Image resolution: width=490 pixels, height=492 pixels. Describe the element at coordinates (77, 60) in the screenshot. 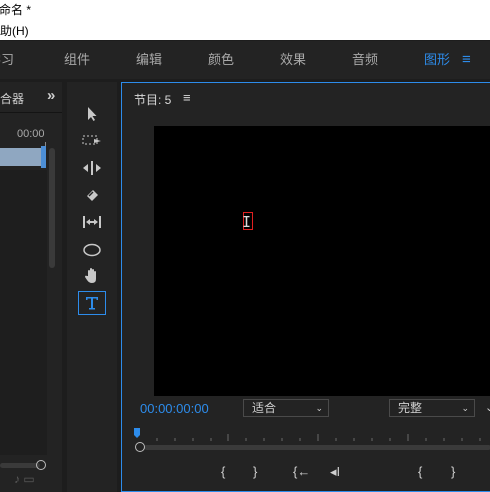

I see `workspace-tab-assembly: 组件` at that location.